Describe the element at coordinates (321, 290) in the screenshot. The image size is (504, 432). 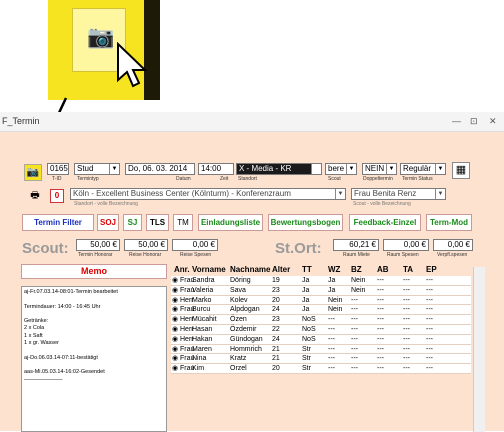
I see `table-row: ◉ Frau Valeria Sava 23 Ja Ja Nein --- --- ---` at that location.